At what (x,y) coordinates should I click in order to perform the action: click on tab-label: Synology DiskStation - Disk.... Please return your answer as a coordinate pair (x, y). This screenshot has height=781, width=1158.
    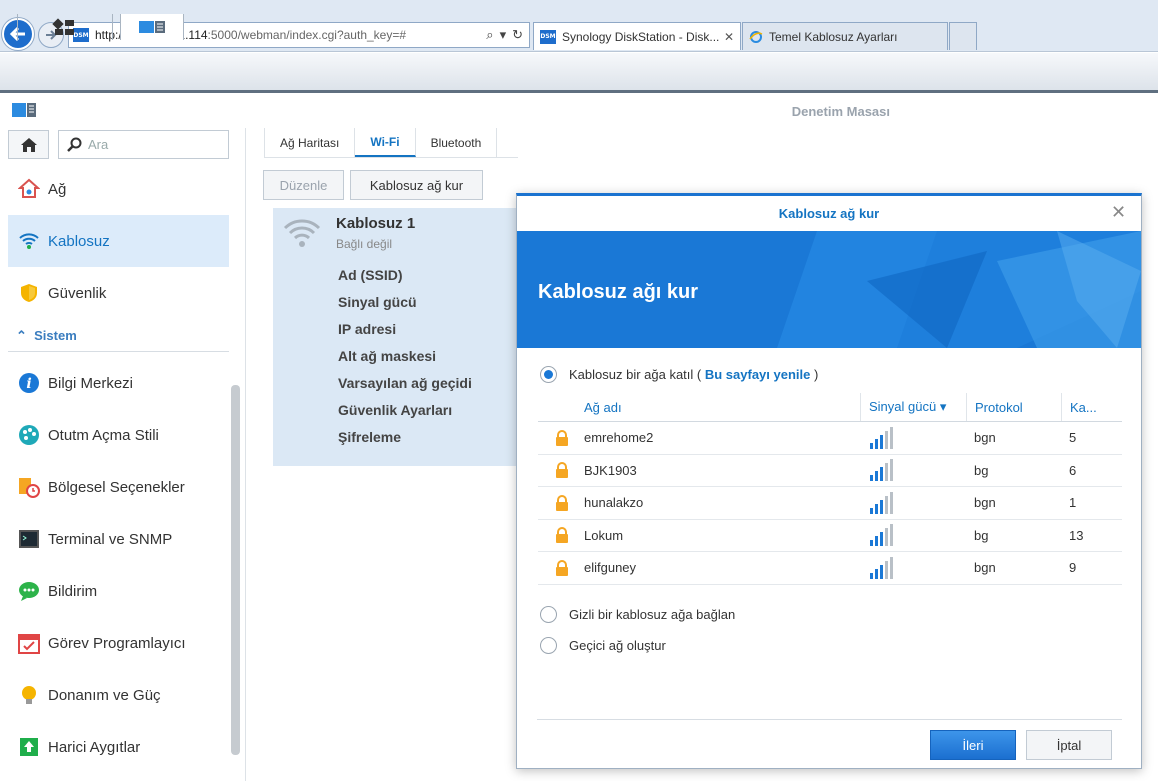
    Looking at the image, I should click on (641, 36).